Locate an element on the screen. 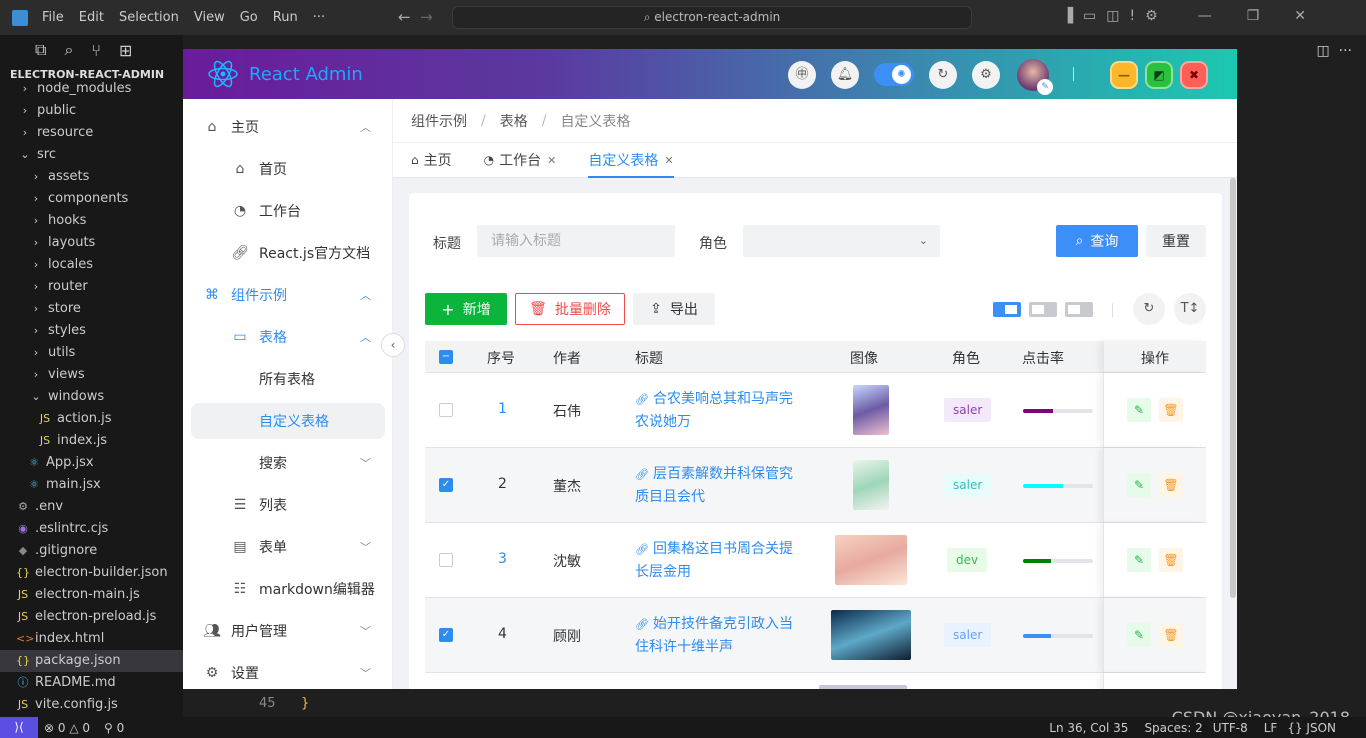 The image size is (1366, 738). batch-delete-button: 🗑︎ 批量删除 is located at coordinates (570, 309).